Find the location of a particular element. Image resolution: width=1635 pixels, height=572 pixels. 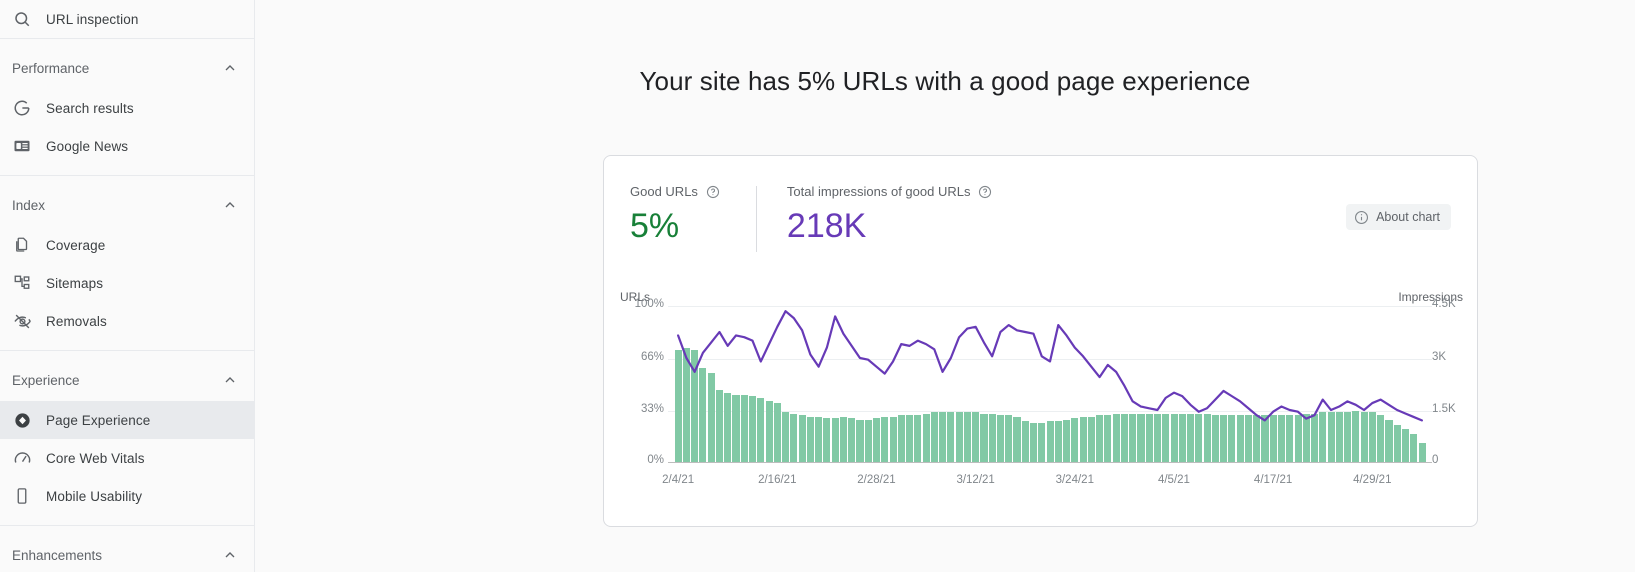

y-tick-left: 66% is located at coordinates (652, 357).